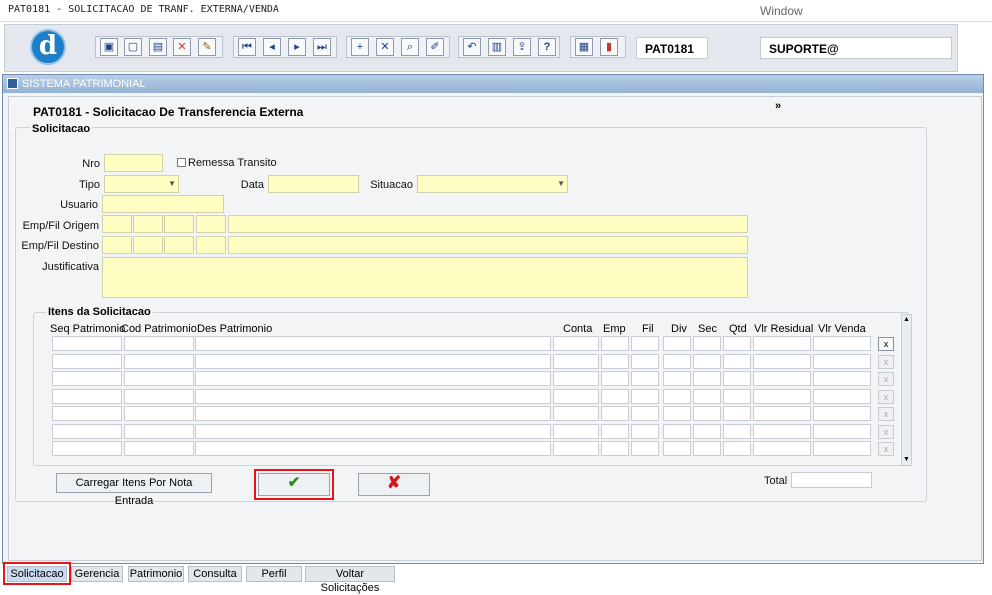 Image resolution: width=992 pixels, height=595 pixels. What do you see at coordinates (109, 47) in the screenshot?
I see `save-icon: ▣` at bounding box center [109, 47].